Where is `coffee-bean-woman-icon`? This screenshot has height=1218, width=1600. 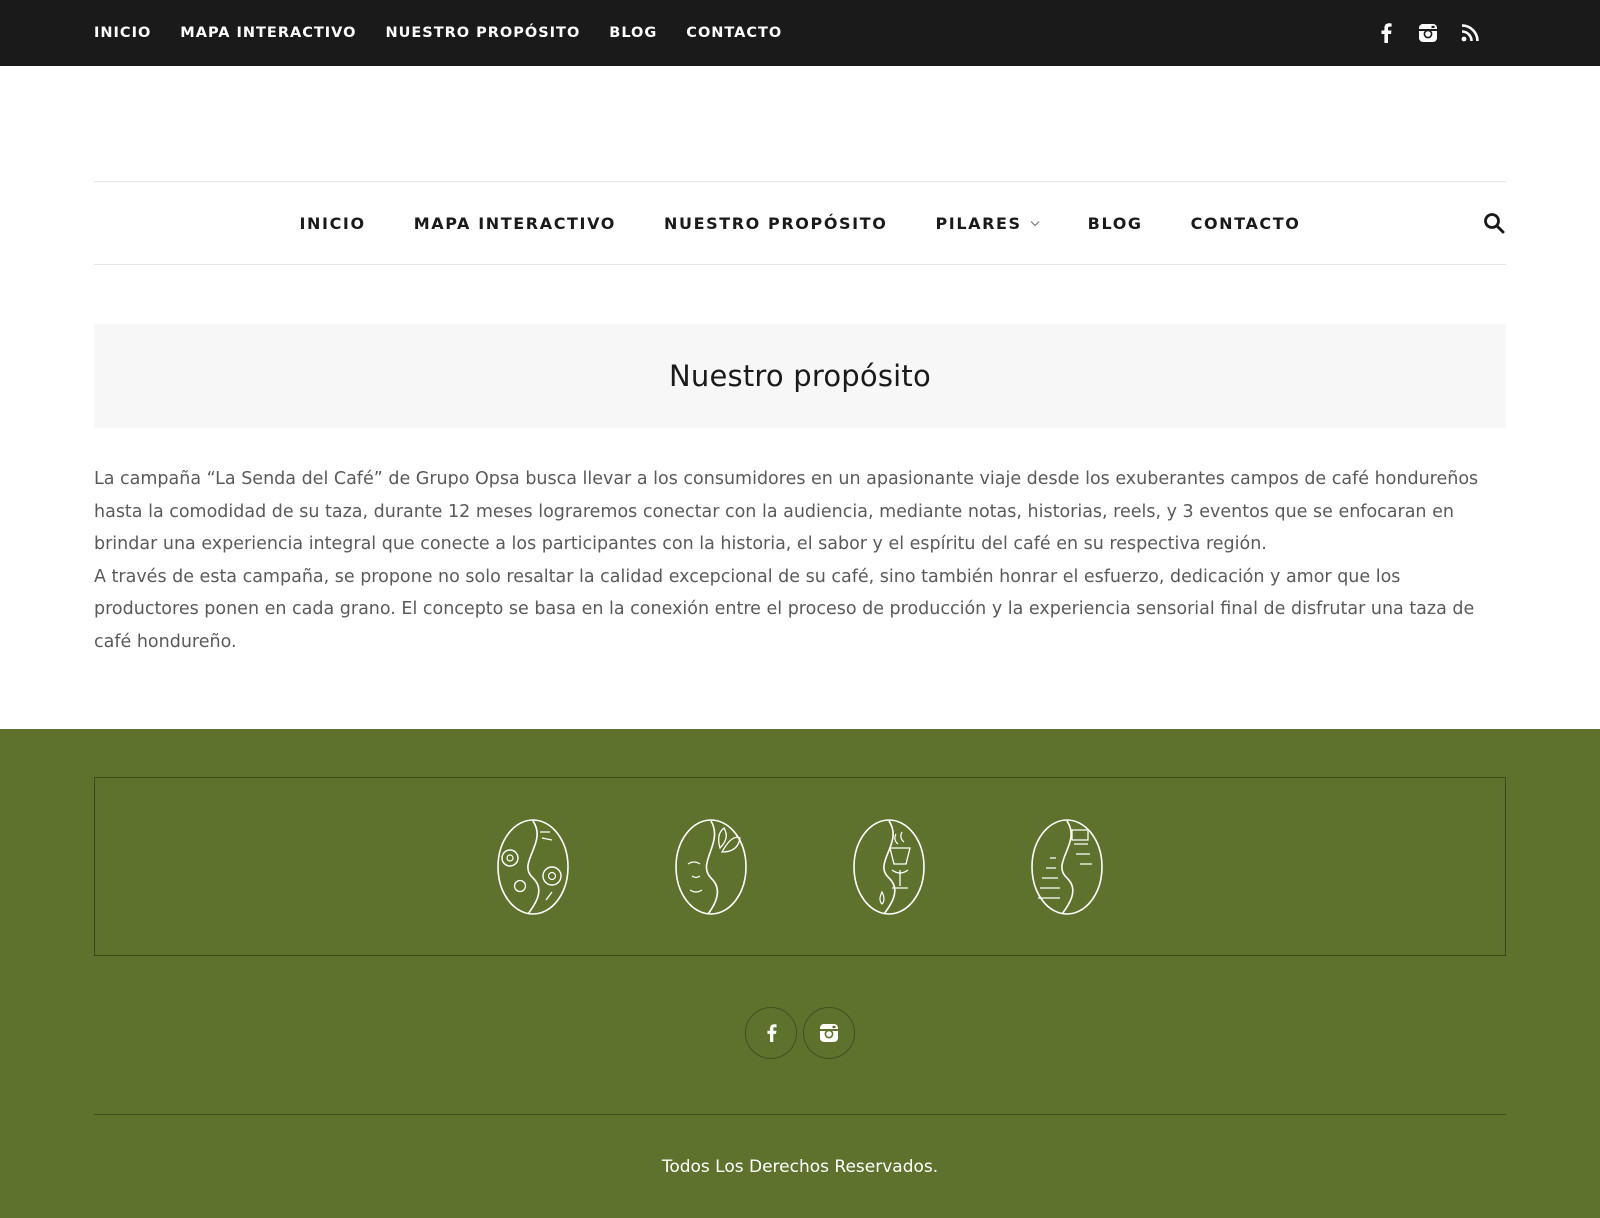
coffee-bean-woman-icon is located at coordinates (711, 867).